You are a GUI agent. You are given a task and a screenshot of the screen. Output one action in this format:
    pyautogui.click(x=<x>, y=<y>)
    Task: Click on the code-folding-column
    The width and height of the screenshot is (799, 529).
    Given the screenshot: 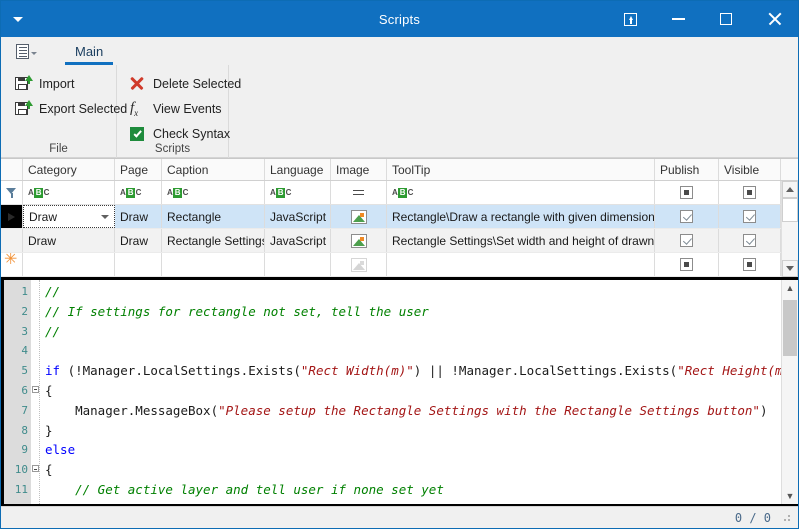 What is the action you would take?
    pyautogui.click(x=35, y=392)
    